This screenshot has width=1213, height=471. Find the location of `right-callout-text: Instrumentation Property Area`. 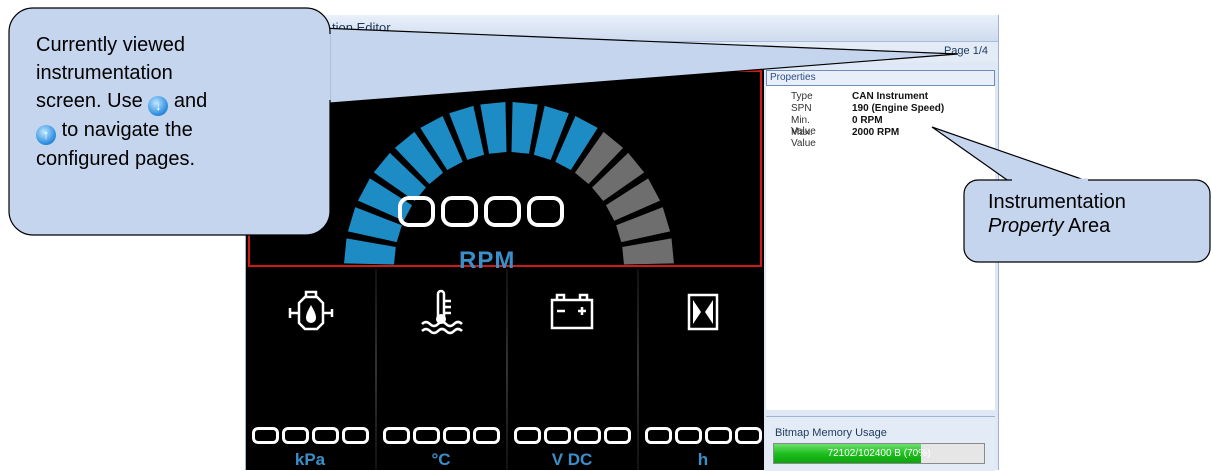

right-callout-text: Instrumentation Property Area is located at coordinates (1093, 214).